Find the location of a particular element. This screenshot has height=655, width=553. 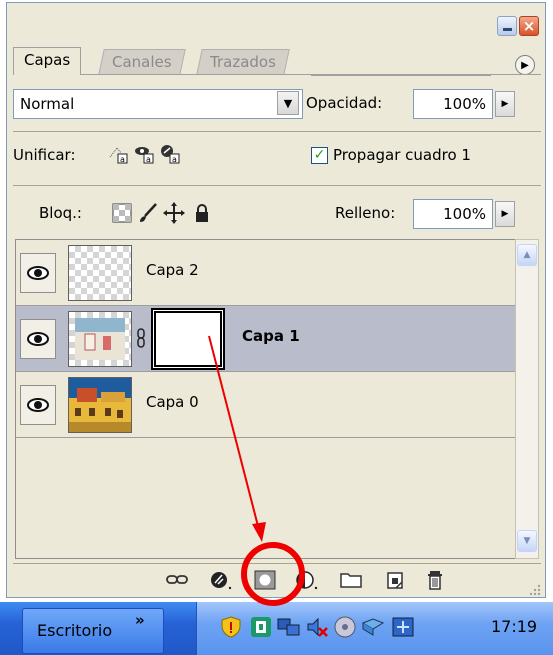

lock-icon is located at coordinates (202, 213).